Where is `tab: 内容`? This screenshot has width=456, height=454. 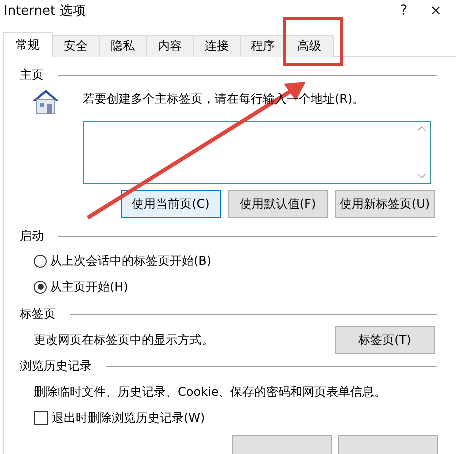
tab: 内容 is located at coordinates (170, 46).